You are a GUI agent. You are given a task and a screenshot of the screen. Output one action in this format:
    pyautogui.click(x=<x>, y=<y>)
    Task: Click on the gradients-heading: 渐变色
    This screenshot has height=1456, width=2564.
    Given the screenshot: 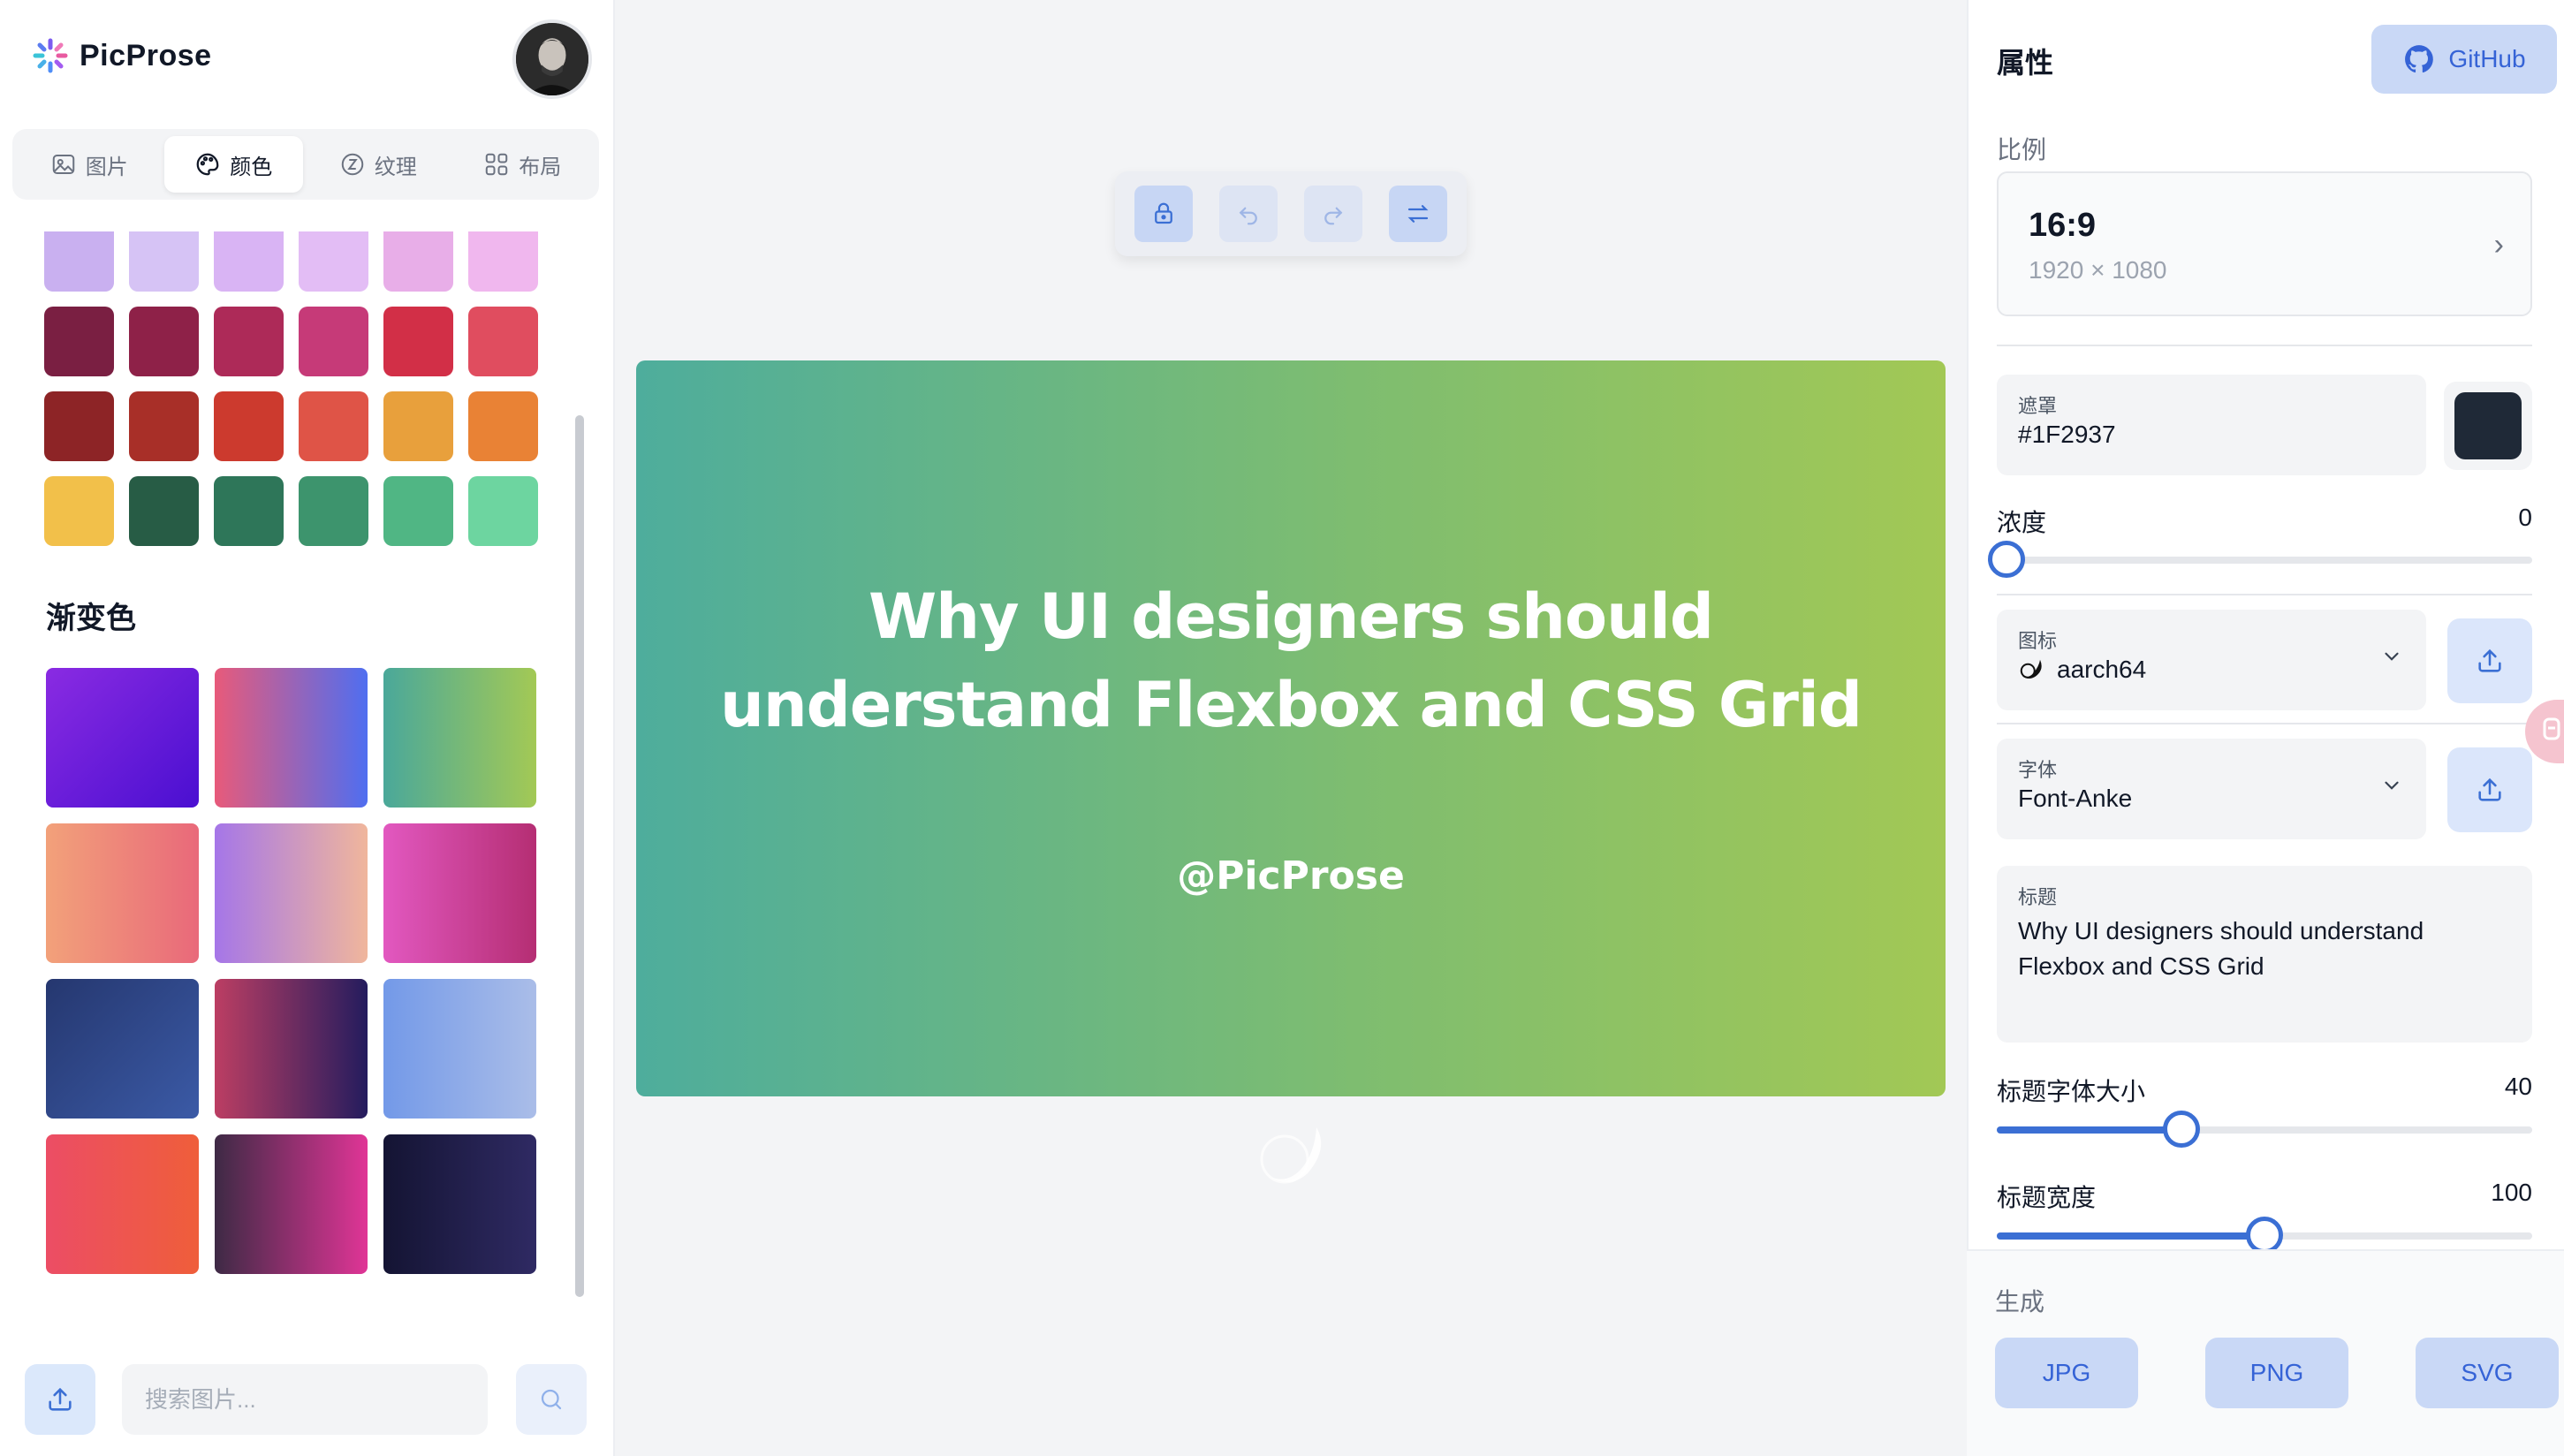 What is the action you would take?
    pyautogui.click(x=91, y=619)
    